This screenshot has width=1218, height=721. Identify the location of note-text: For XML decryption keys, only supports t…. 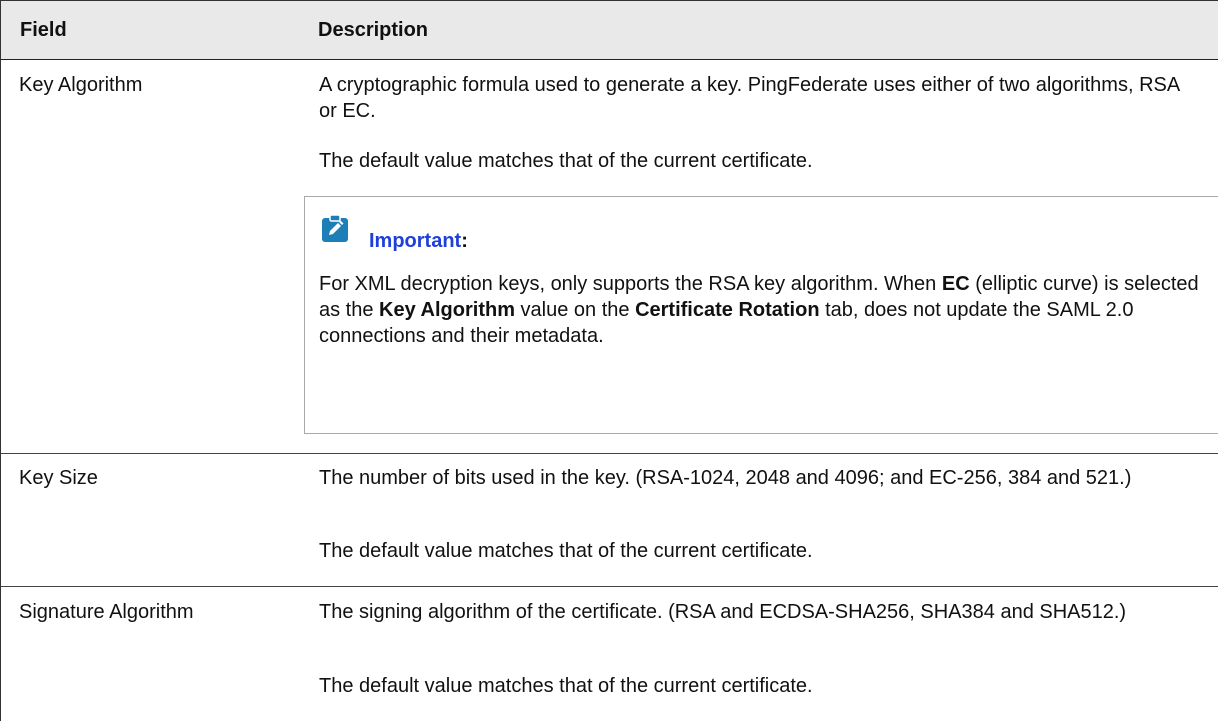
(630, 284).